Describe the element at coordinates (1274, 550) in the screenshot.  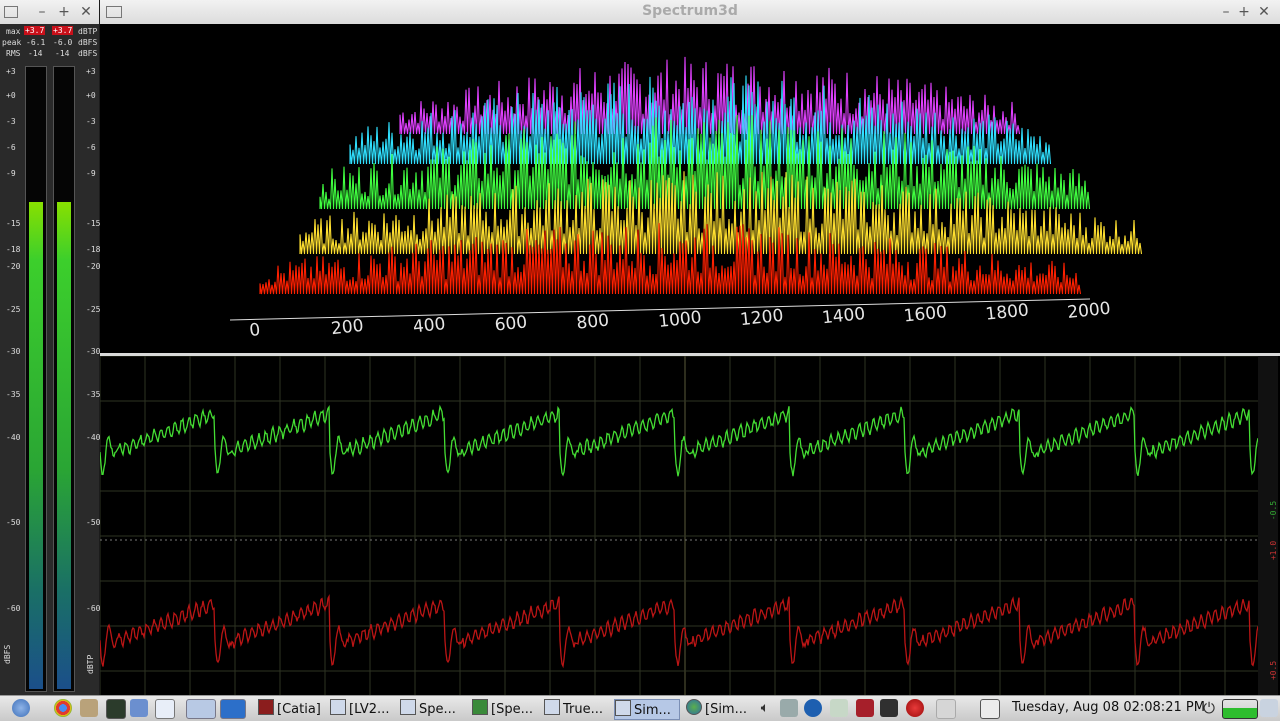
I see `scope-scale-mid: +1.0` at that location.